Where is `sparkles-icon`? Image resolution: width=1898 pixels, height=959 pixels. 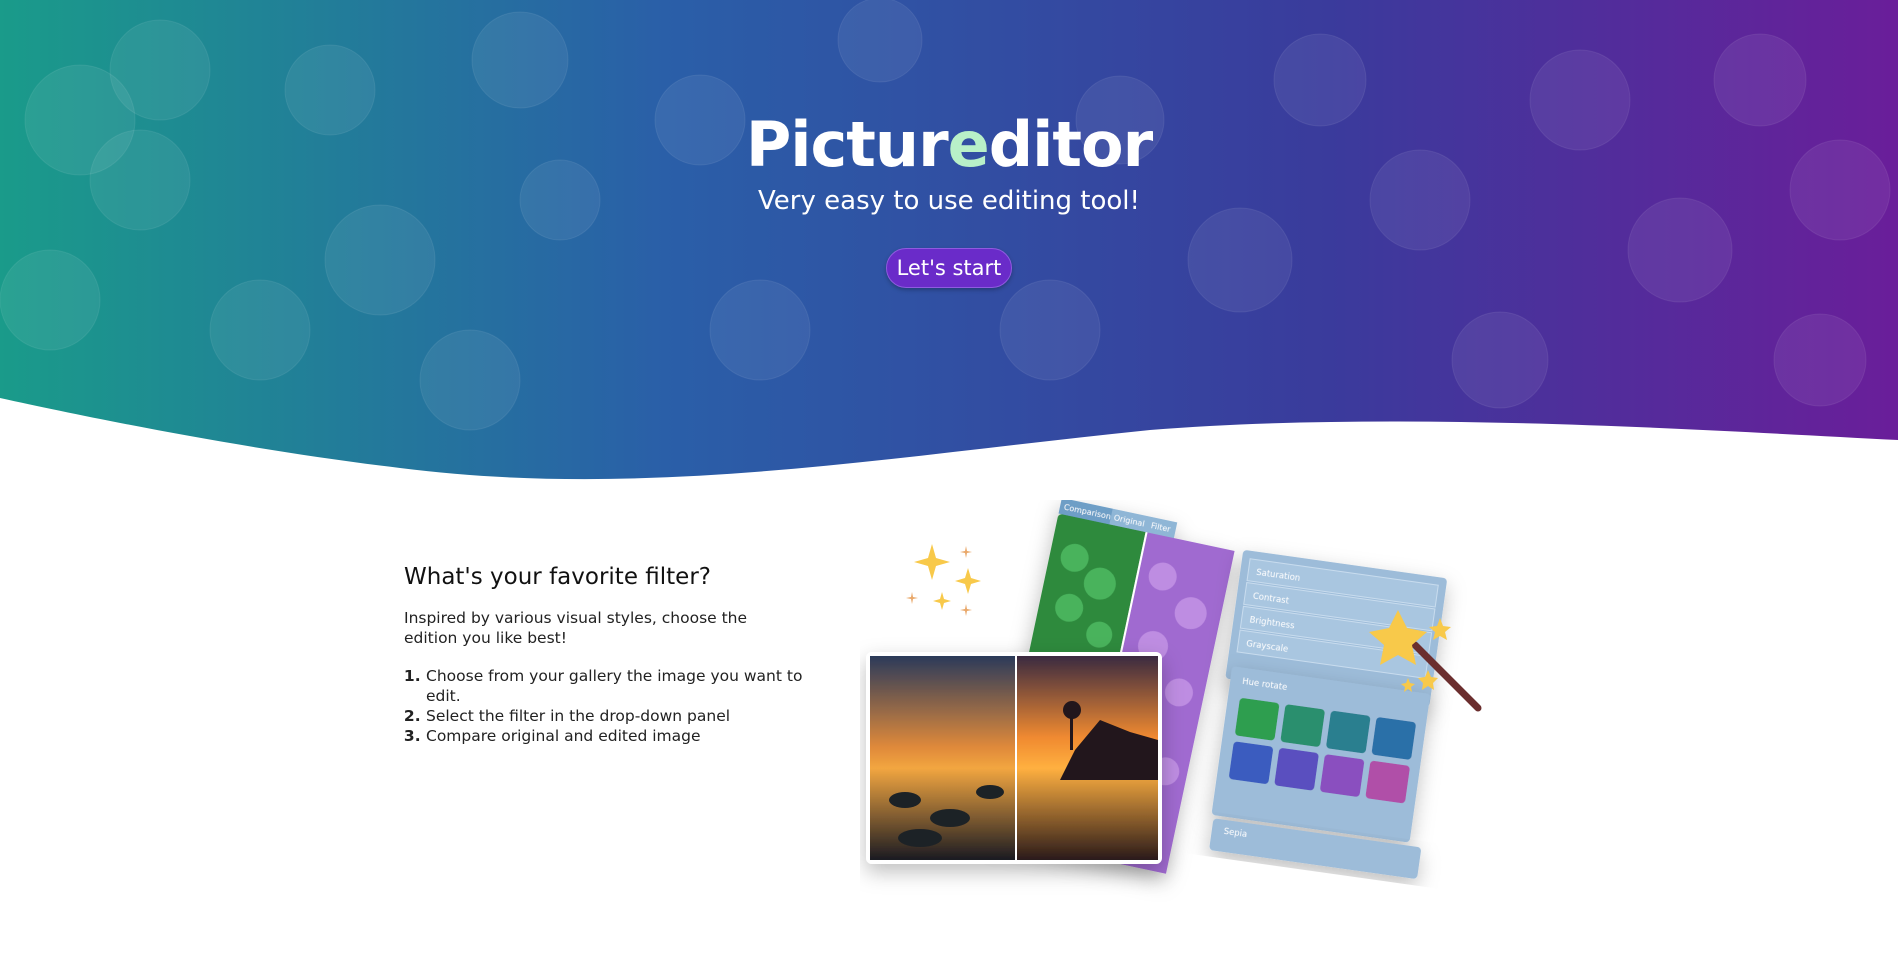
sparkles-icon is located at coordinates (947, 577).